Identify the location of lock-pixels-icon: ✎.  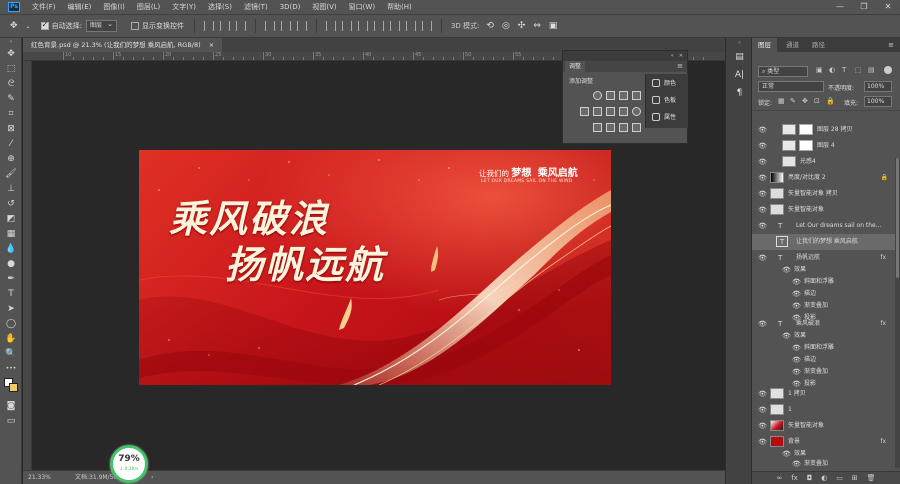
(793, 101).